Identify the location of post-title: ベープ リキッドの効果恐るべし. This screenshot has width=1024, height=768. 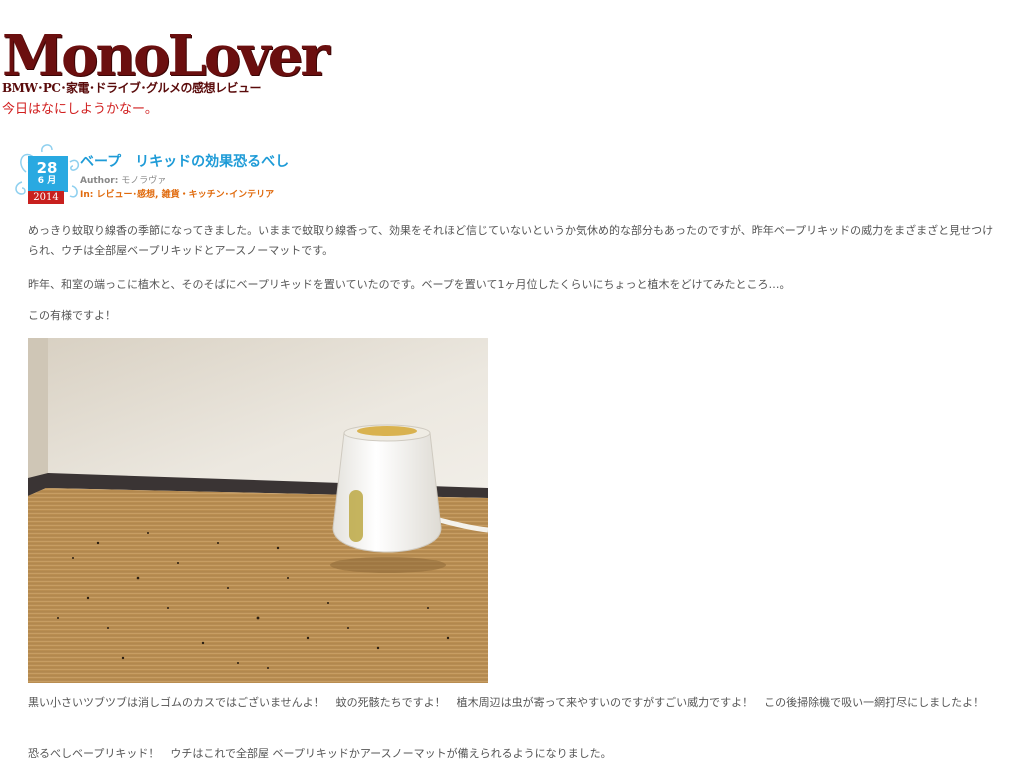
(184, 161).